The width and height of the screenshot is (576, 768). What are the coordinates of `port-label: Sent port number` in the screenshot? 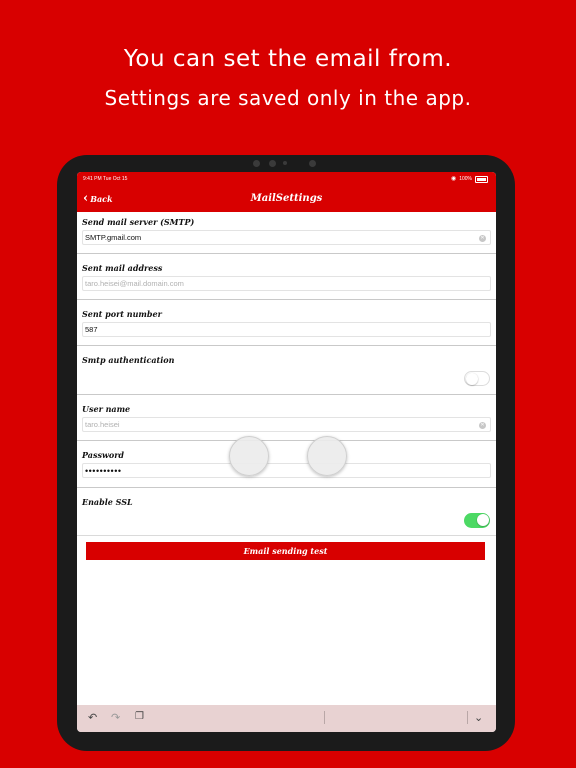 It's located at (122, 314).